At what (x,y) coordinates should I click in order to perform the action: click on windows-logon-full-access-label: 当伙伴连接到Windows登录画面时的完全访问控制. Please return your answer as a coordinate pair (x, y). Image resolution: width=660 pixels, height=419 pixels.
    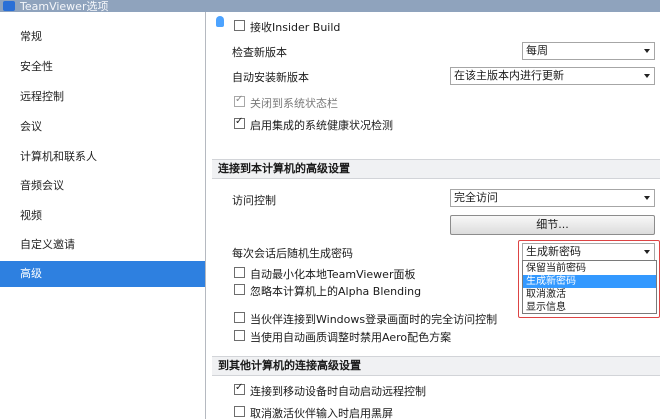
    Looking at the image, I should click on (374, 319).